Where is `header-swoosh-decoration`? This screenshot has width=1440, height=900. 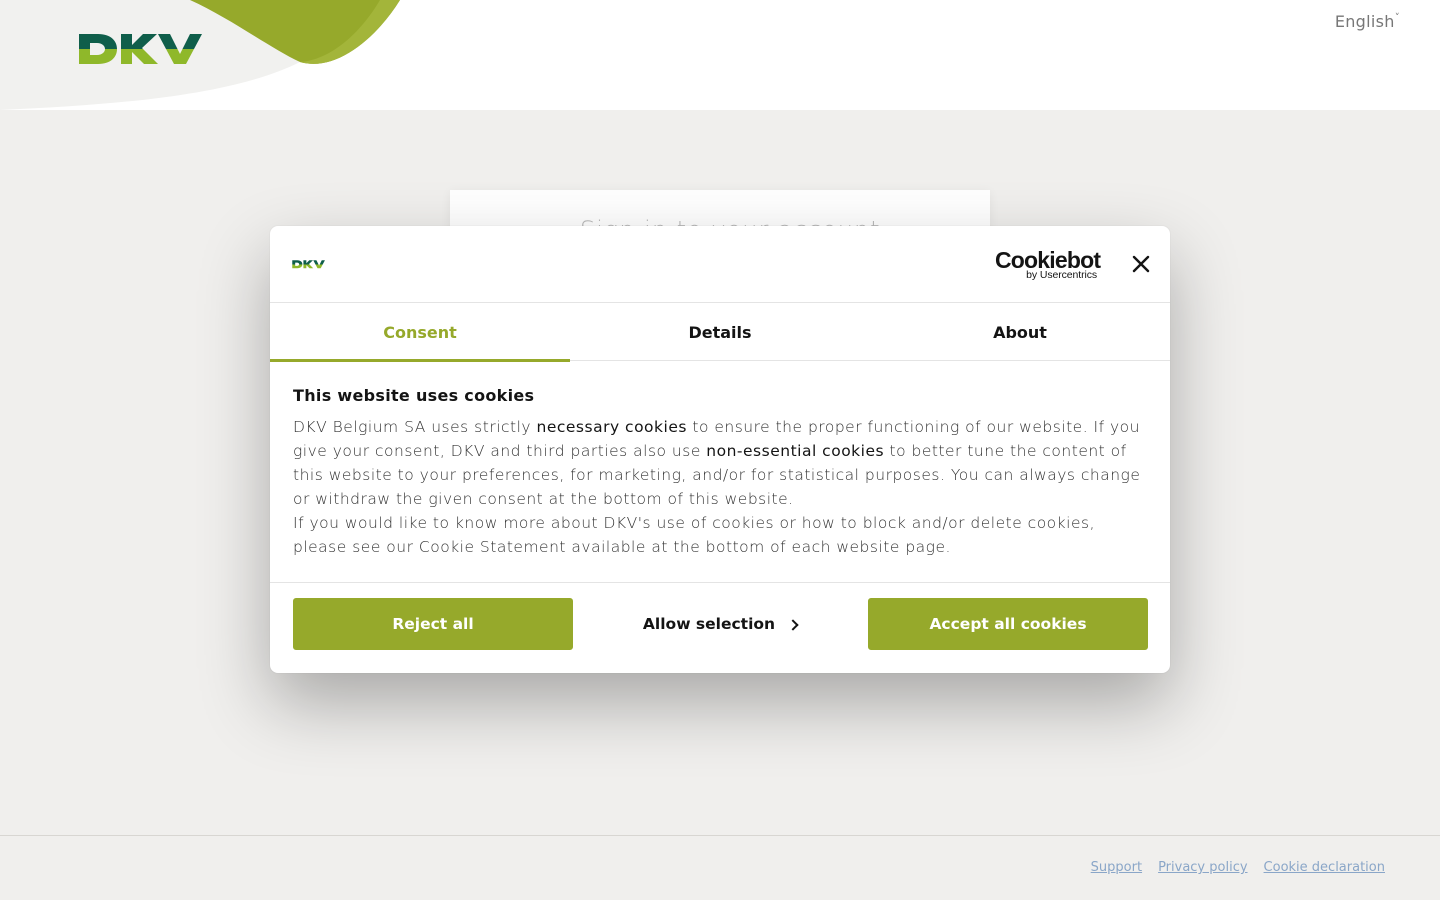 header-swoosh-decoration is located at coordinates (200, 55).